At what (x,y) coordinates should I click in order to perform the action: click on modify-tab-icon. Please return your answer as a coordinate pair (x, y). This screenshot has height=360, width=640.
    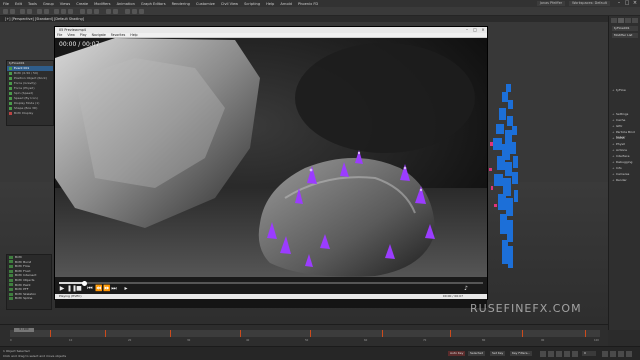
    Looking at the image, I should click on (621, 20).